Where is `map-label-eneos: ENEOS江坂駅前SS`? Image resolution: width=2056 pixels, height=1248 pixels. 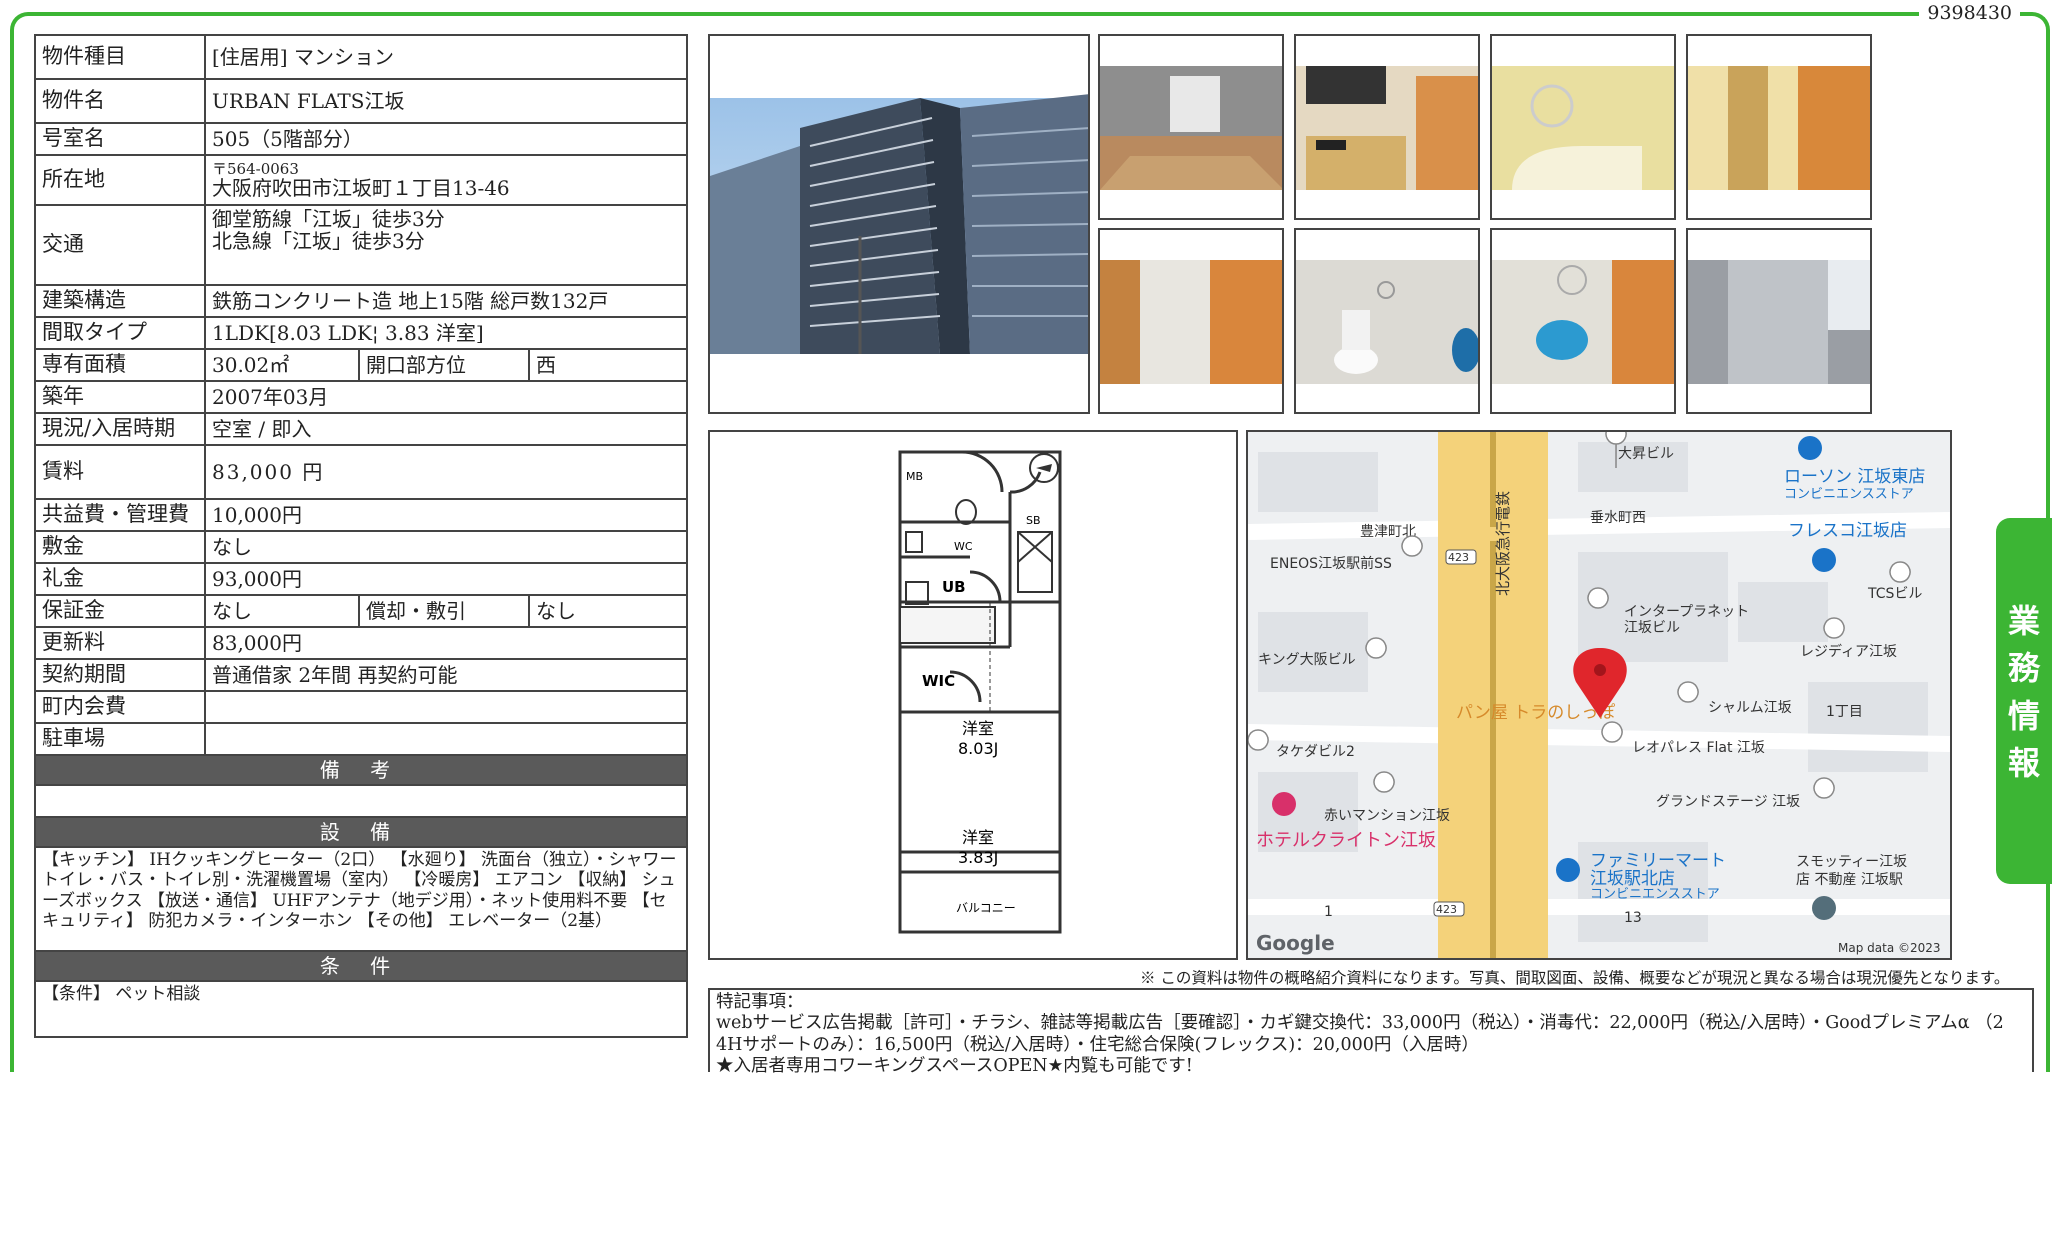 map-label-eneos: ENEOS江坂駅前SS is located at coordinates (1331, 563).